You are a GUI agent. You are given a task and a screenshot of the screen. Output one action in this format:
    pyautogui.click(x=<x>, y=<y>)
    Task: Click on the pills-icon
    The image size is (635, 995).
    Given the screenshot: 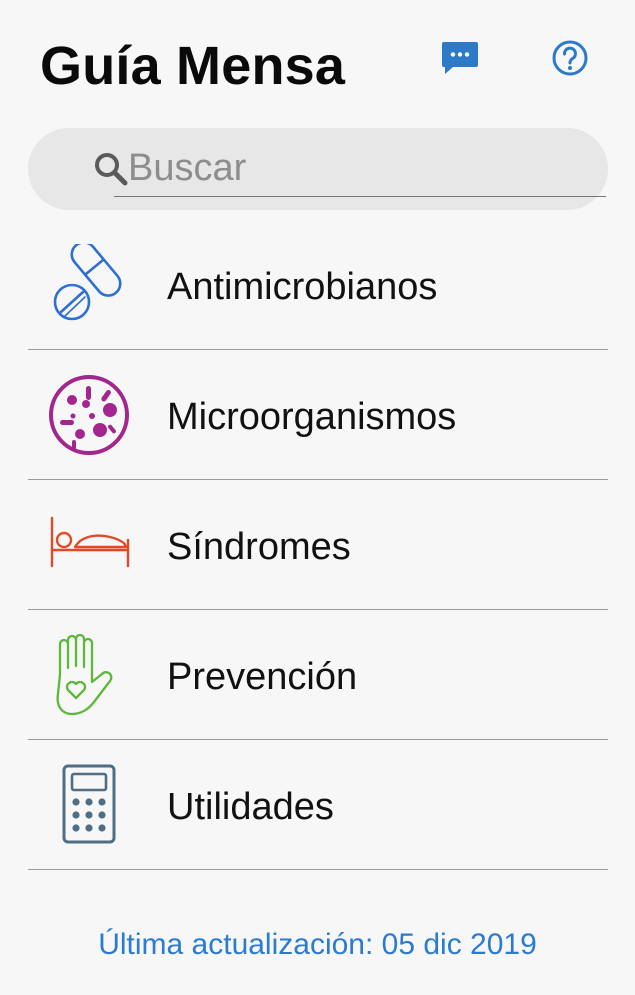 What is the action you would take?
    pyautogui.click(x=89, y=283)
    